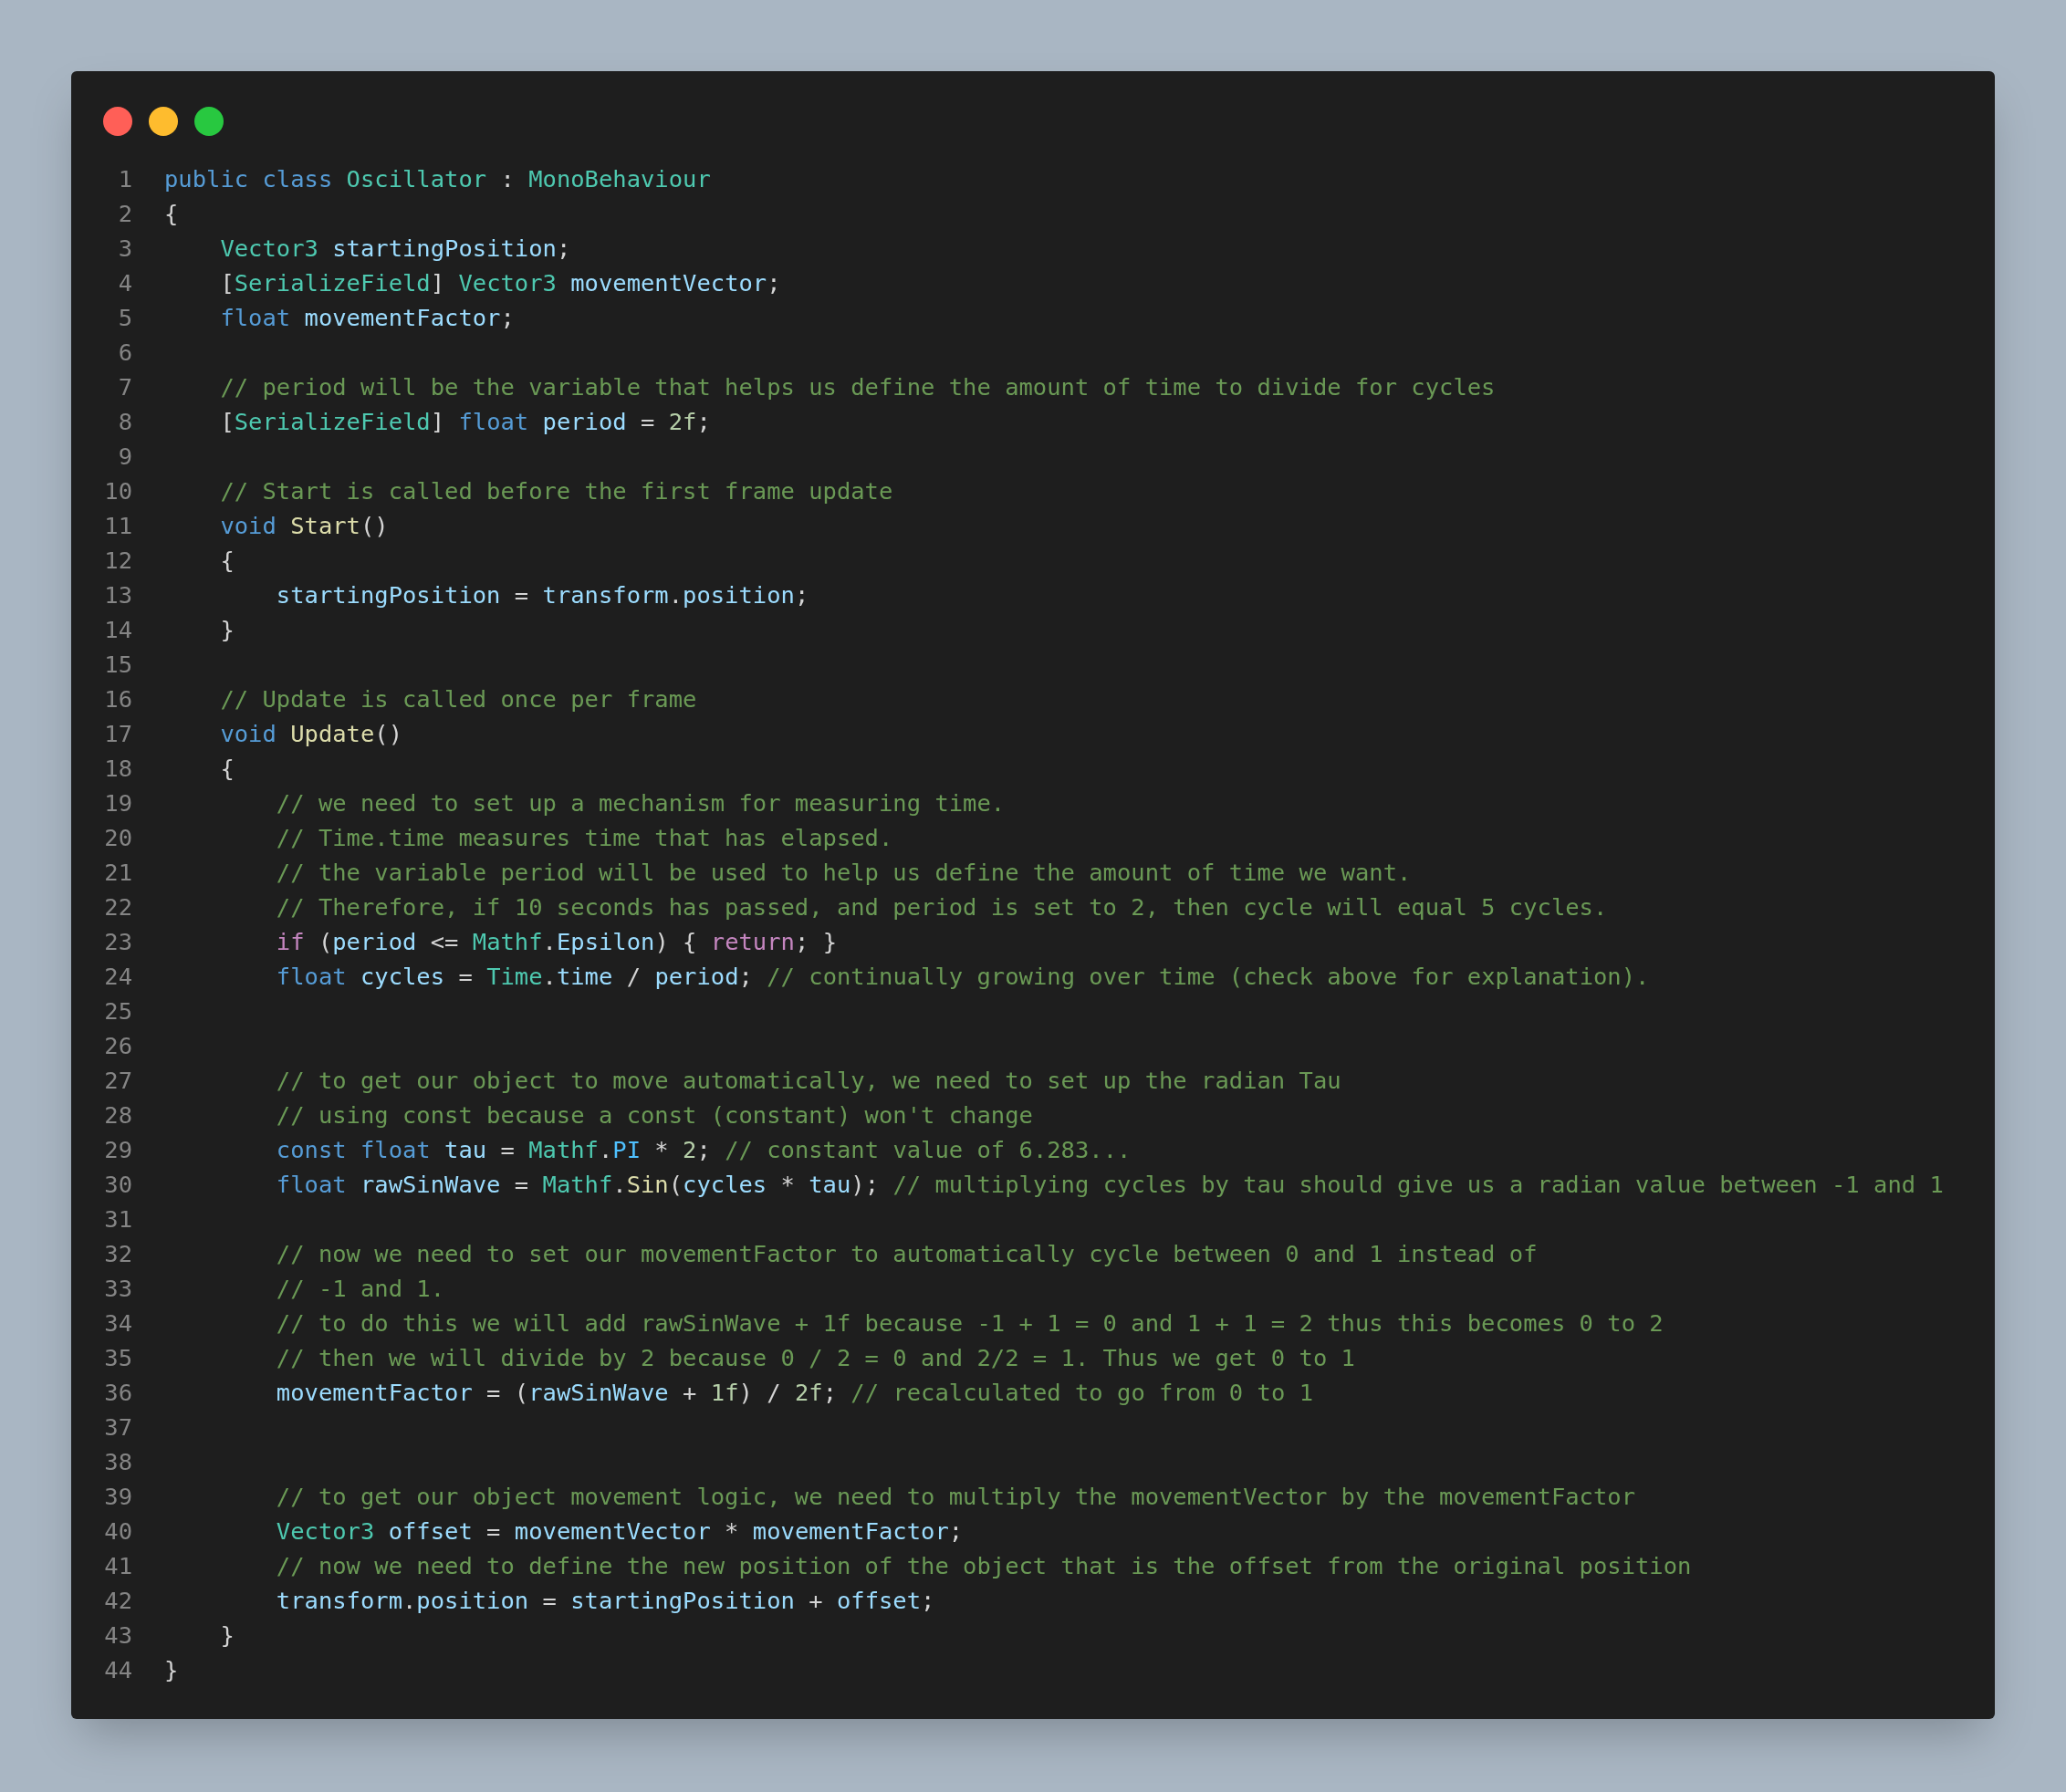 This screenshot has width=2066, height=1792. Describe the element at coordinates (118, 1219) in the screenshot. I see `line-number: 31` at that location.